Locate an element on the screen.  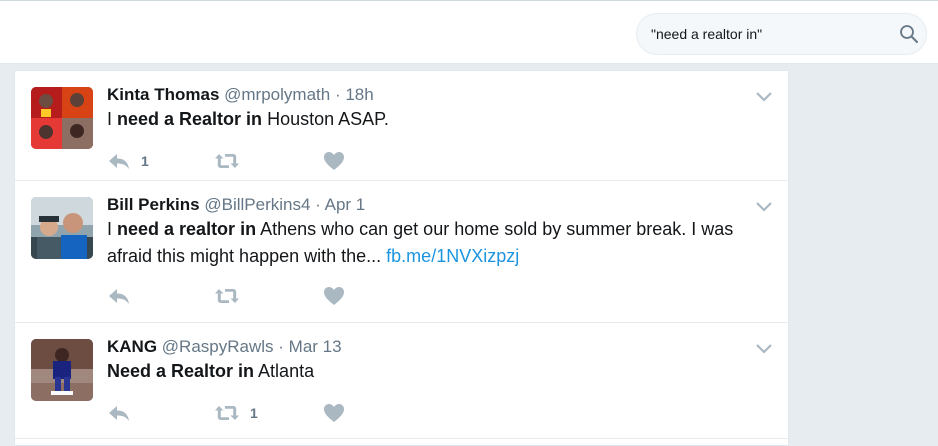
fullname: Kinta Thomas is located at coordinates (163, 94).